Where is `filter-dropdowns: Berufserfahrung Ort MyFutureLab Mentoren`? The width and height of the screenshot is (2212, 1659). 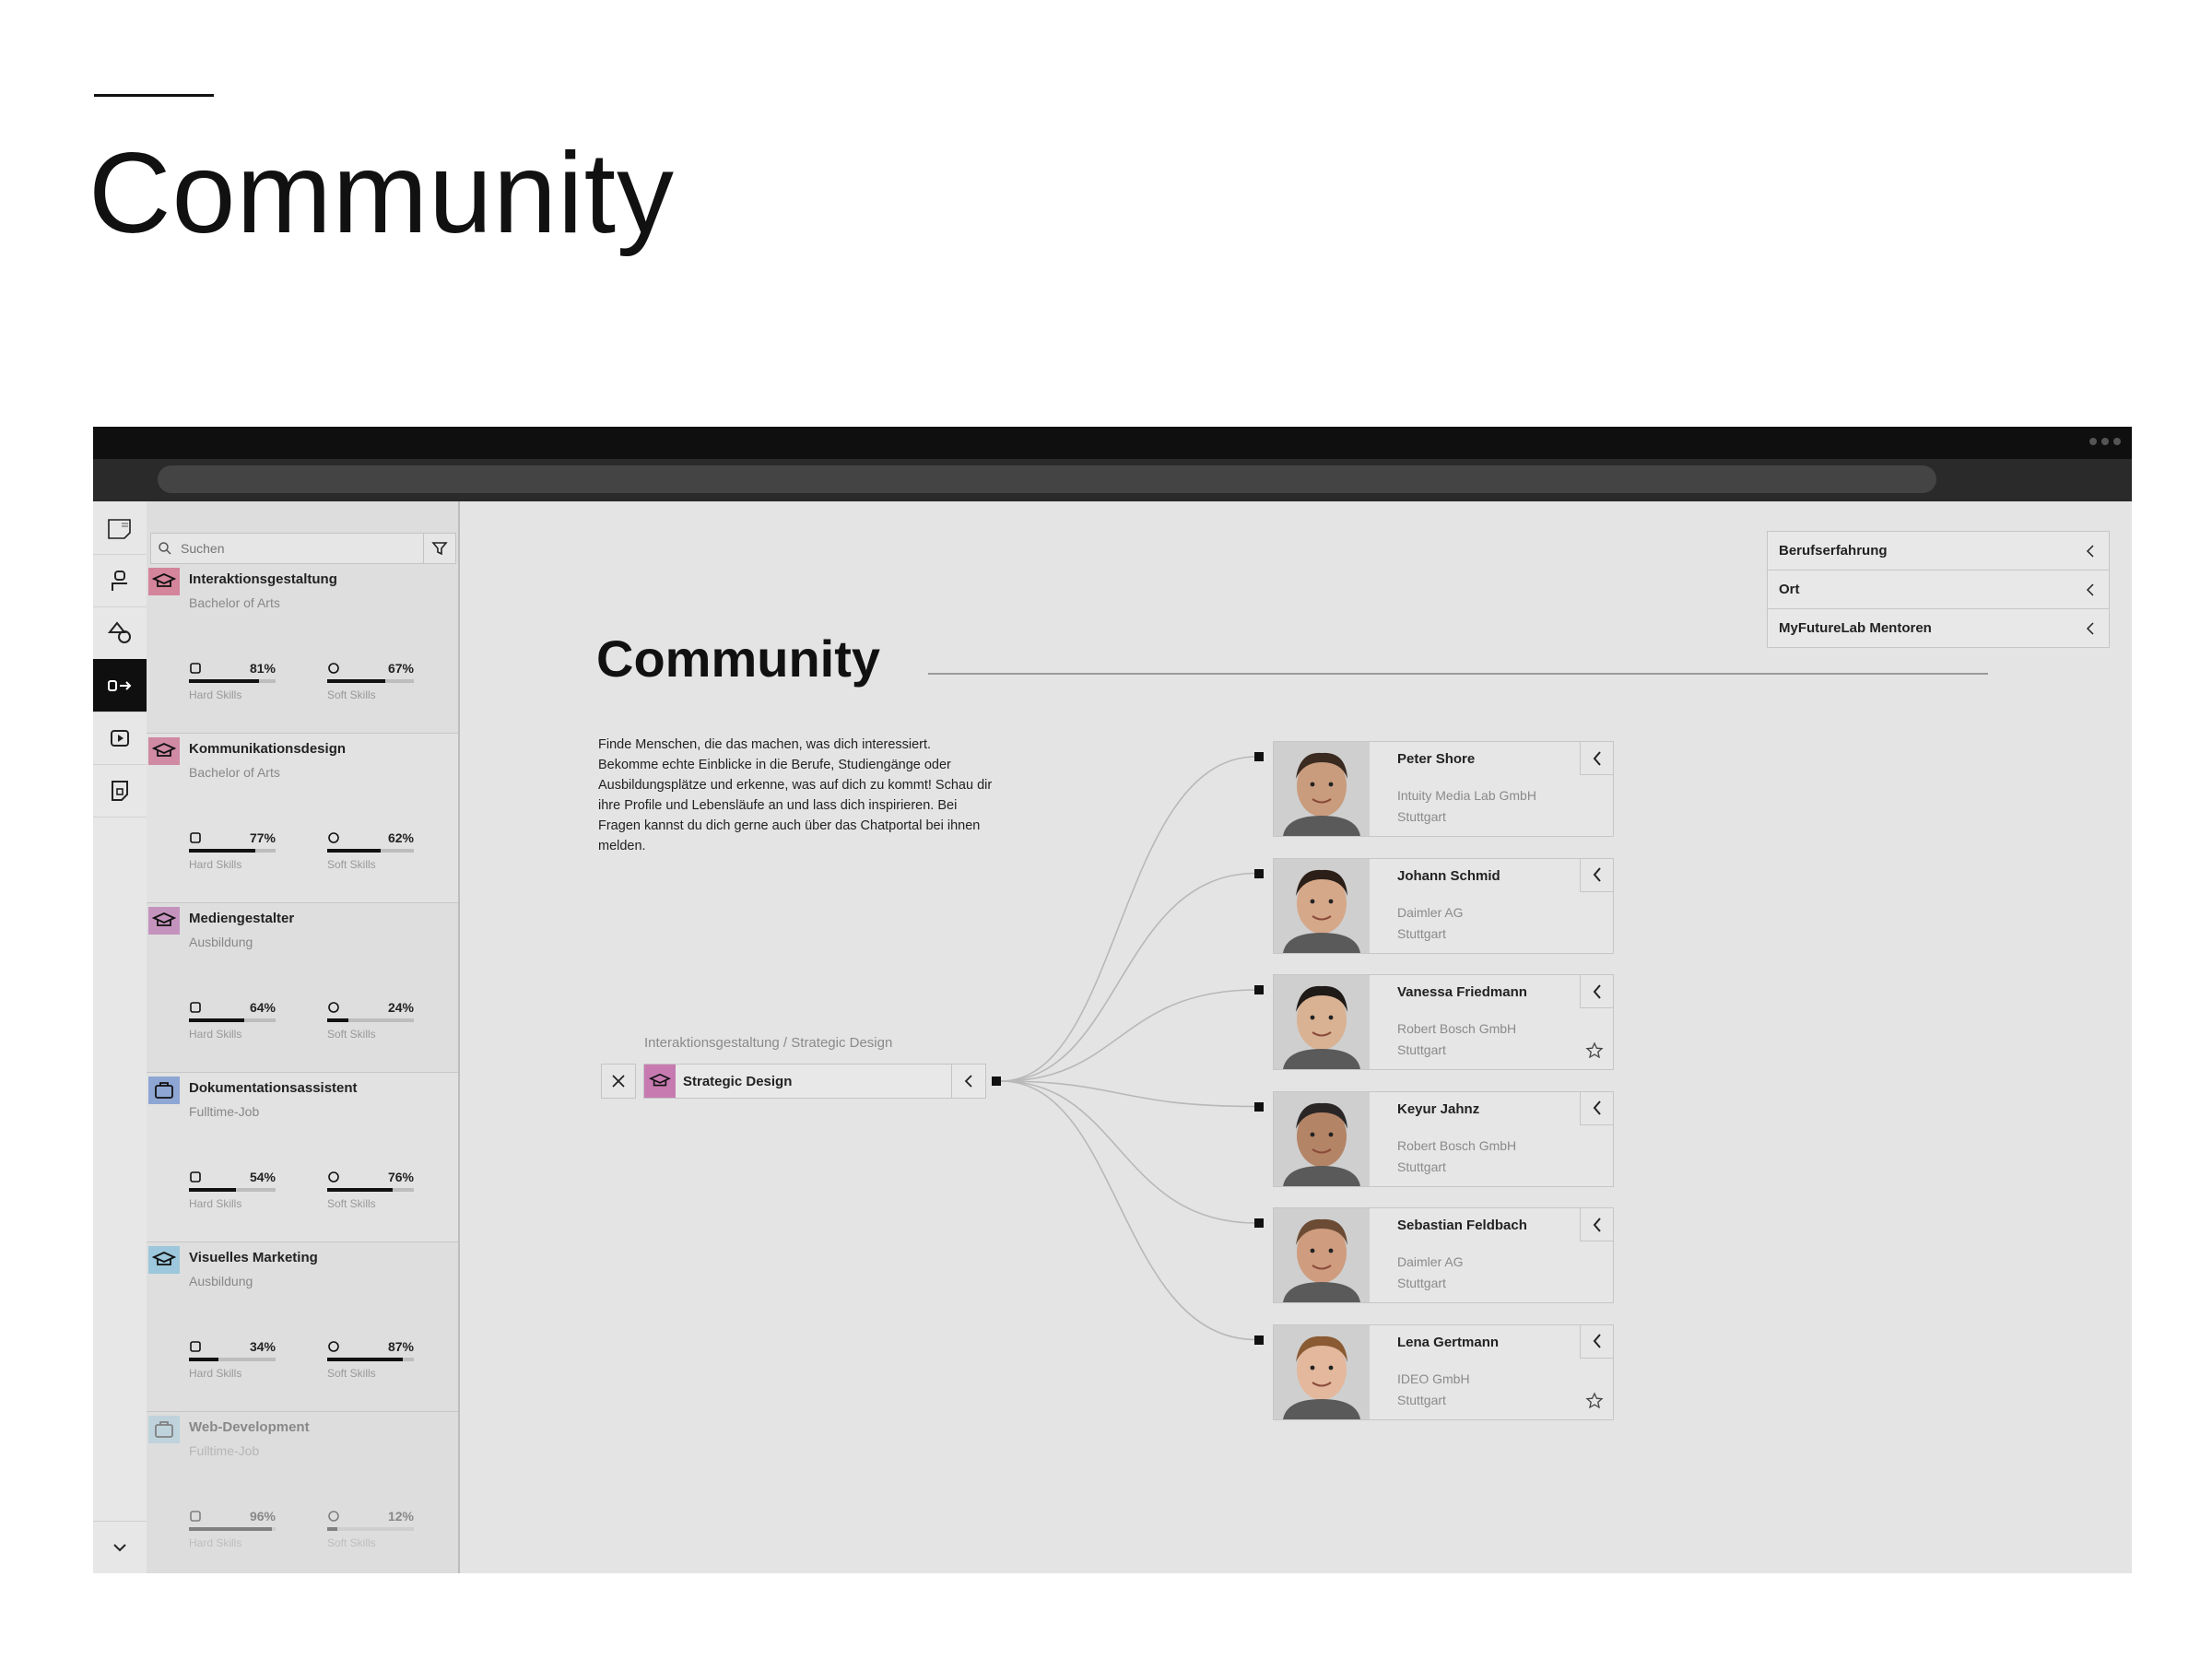
filter-dropdowns: Berufserfahrung Ort MyFutureLab Mentoren is located at coordinates (1938, 589).